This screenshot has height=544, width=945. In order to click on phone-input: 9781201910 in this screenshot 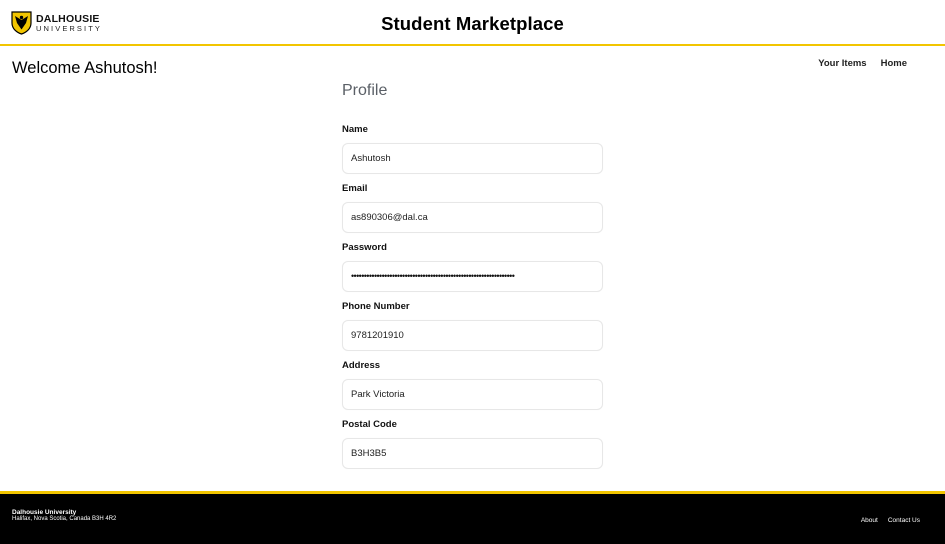, I will do `click(472, 335)`.